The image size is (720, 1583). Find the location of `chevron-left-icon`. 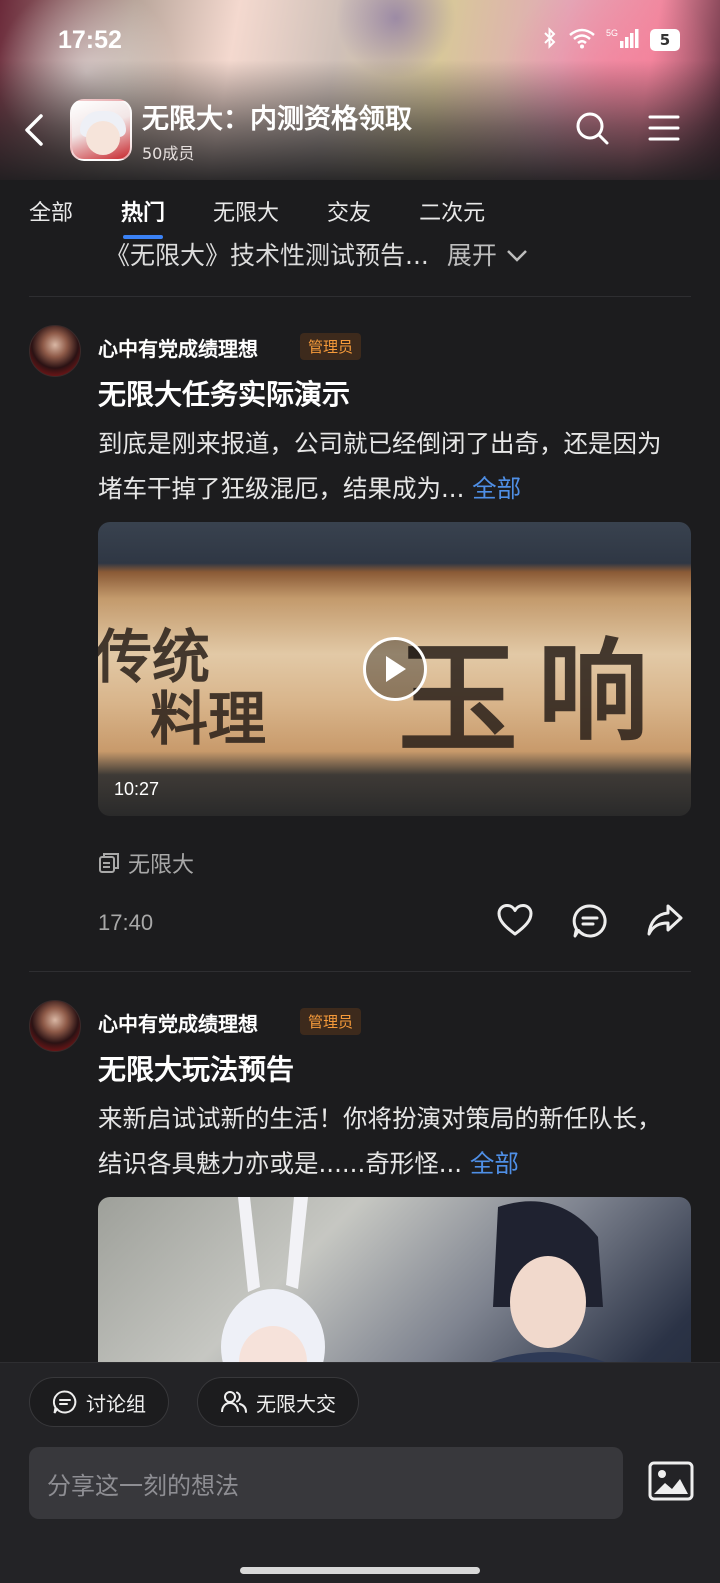

chevron-left-icon is located at coordinates (34, 130).